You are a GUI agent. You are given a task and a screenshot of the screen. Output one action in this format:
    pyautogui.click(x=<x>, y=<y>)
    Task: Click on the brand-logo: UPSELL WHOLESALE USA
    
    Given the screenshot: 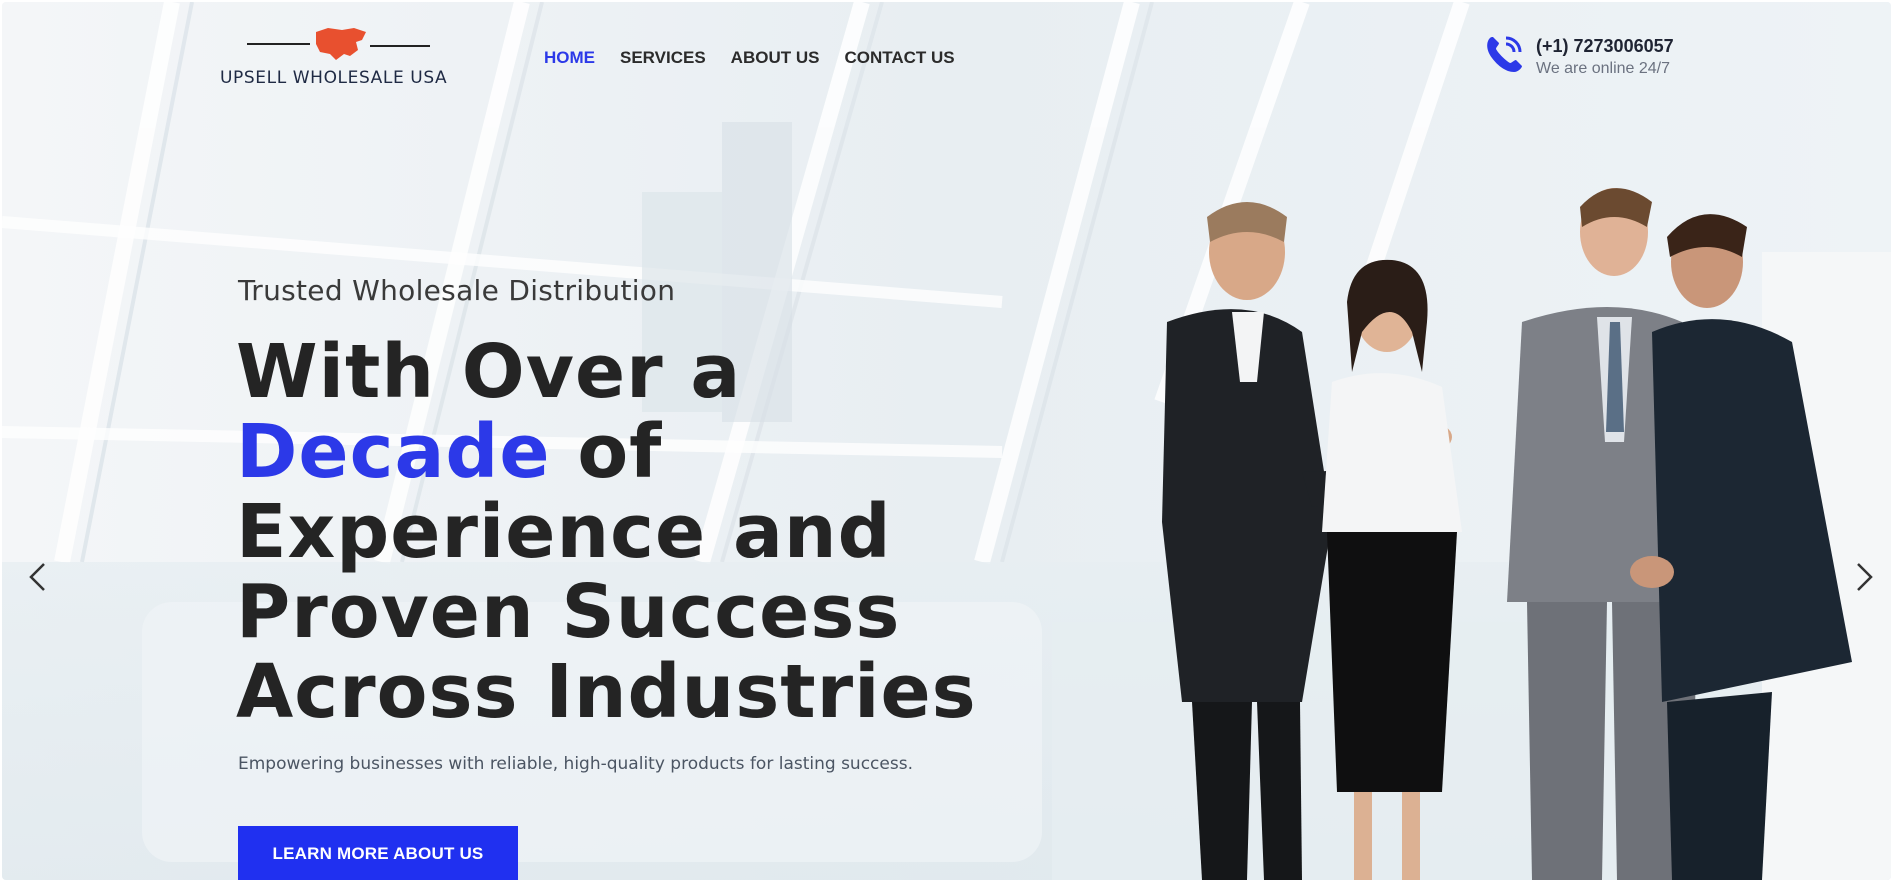 What is the action you would take?
    pyautogui.click(x=346, y=59)
    